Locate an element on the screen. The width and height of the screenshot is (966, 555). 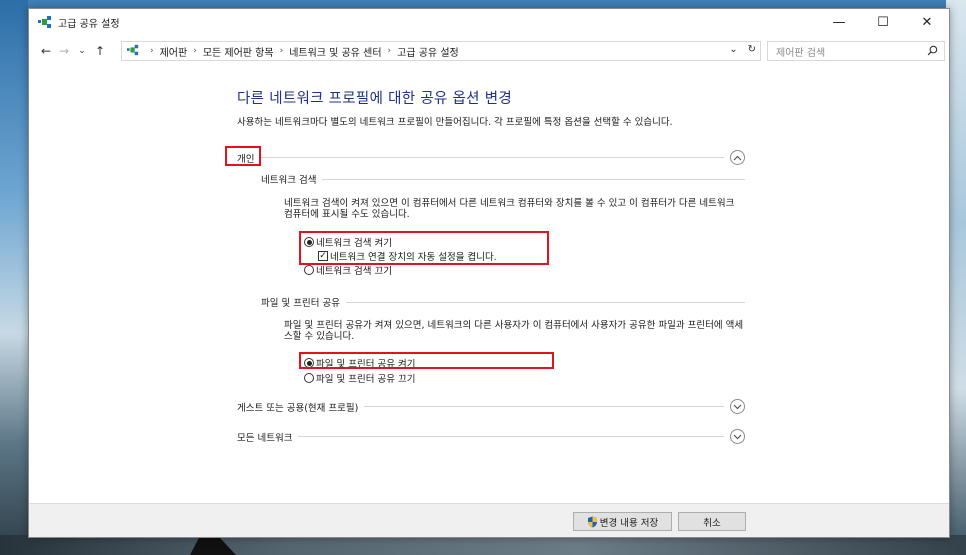
breadcrumb-item: 모든 제어판 항목 is located at coordinates (238, 51).